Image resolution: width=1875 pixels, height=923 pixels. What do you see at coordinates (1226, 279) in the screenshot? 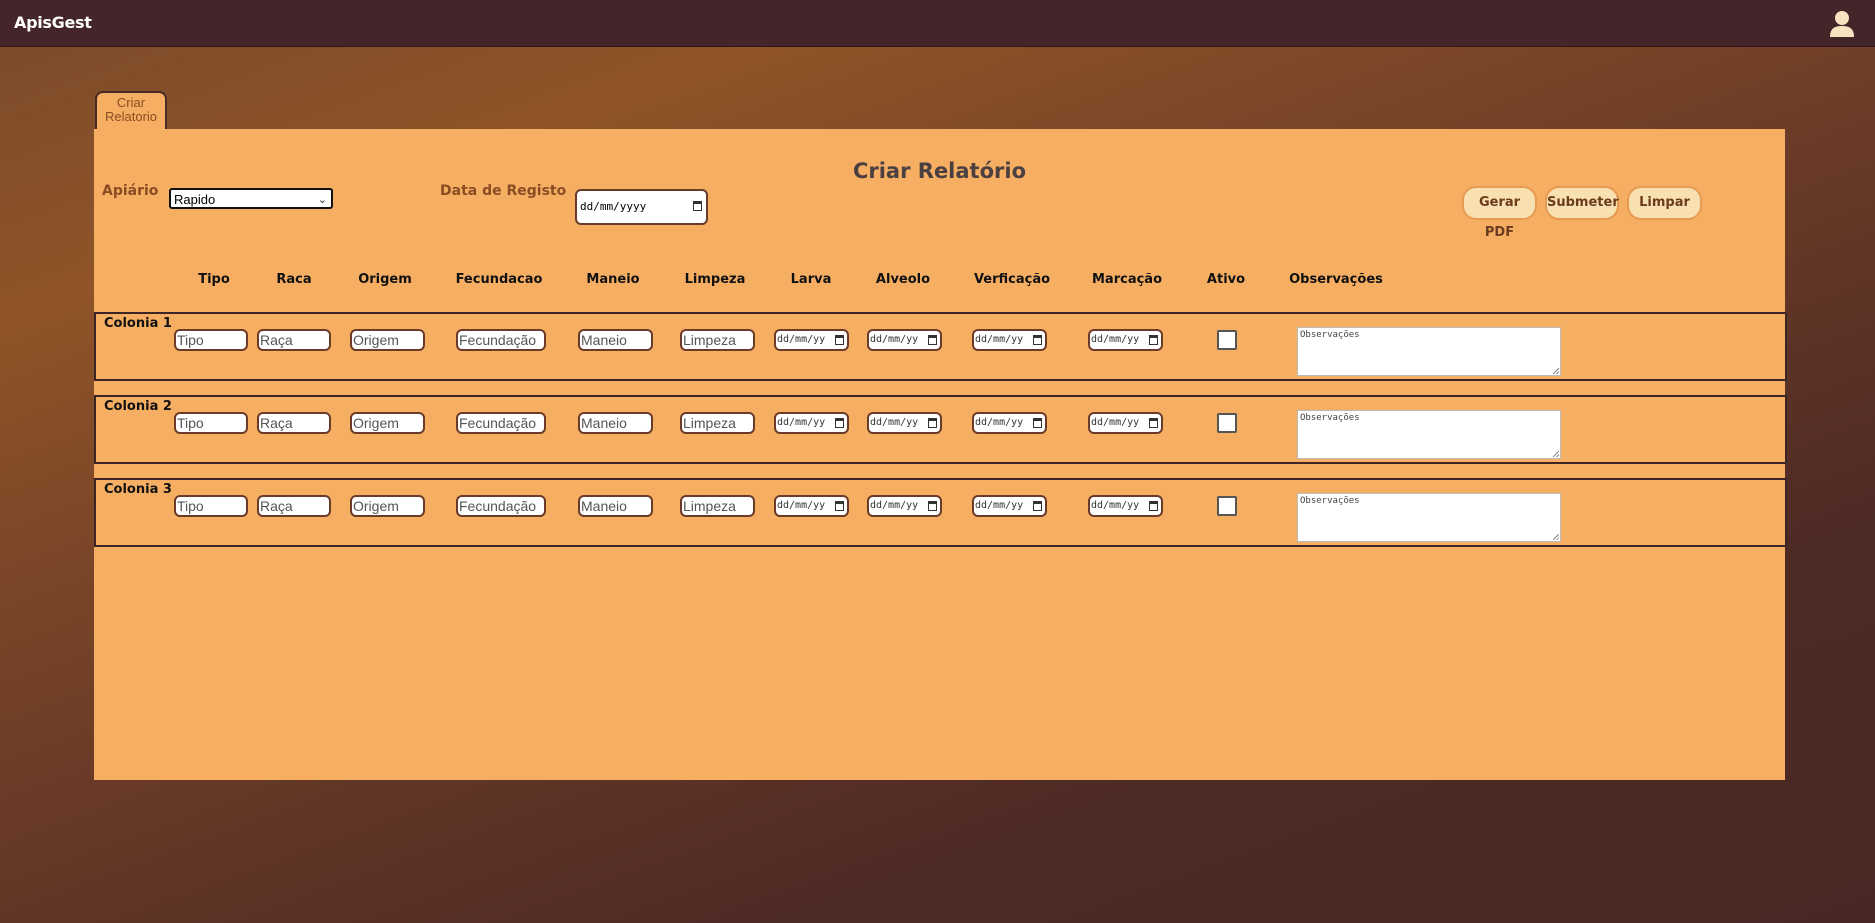
I see `col-ativo: Ativo` at bounding box center [1226, 279].